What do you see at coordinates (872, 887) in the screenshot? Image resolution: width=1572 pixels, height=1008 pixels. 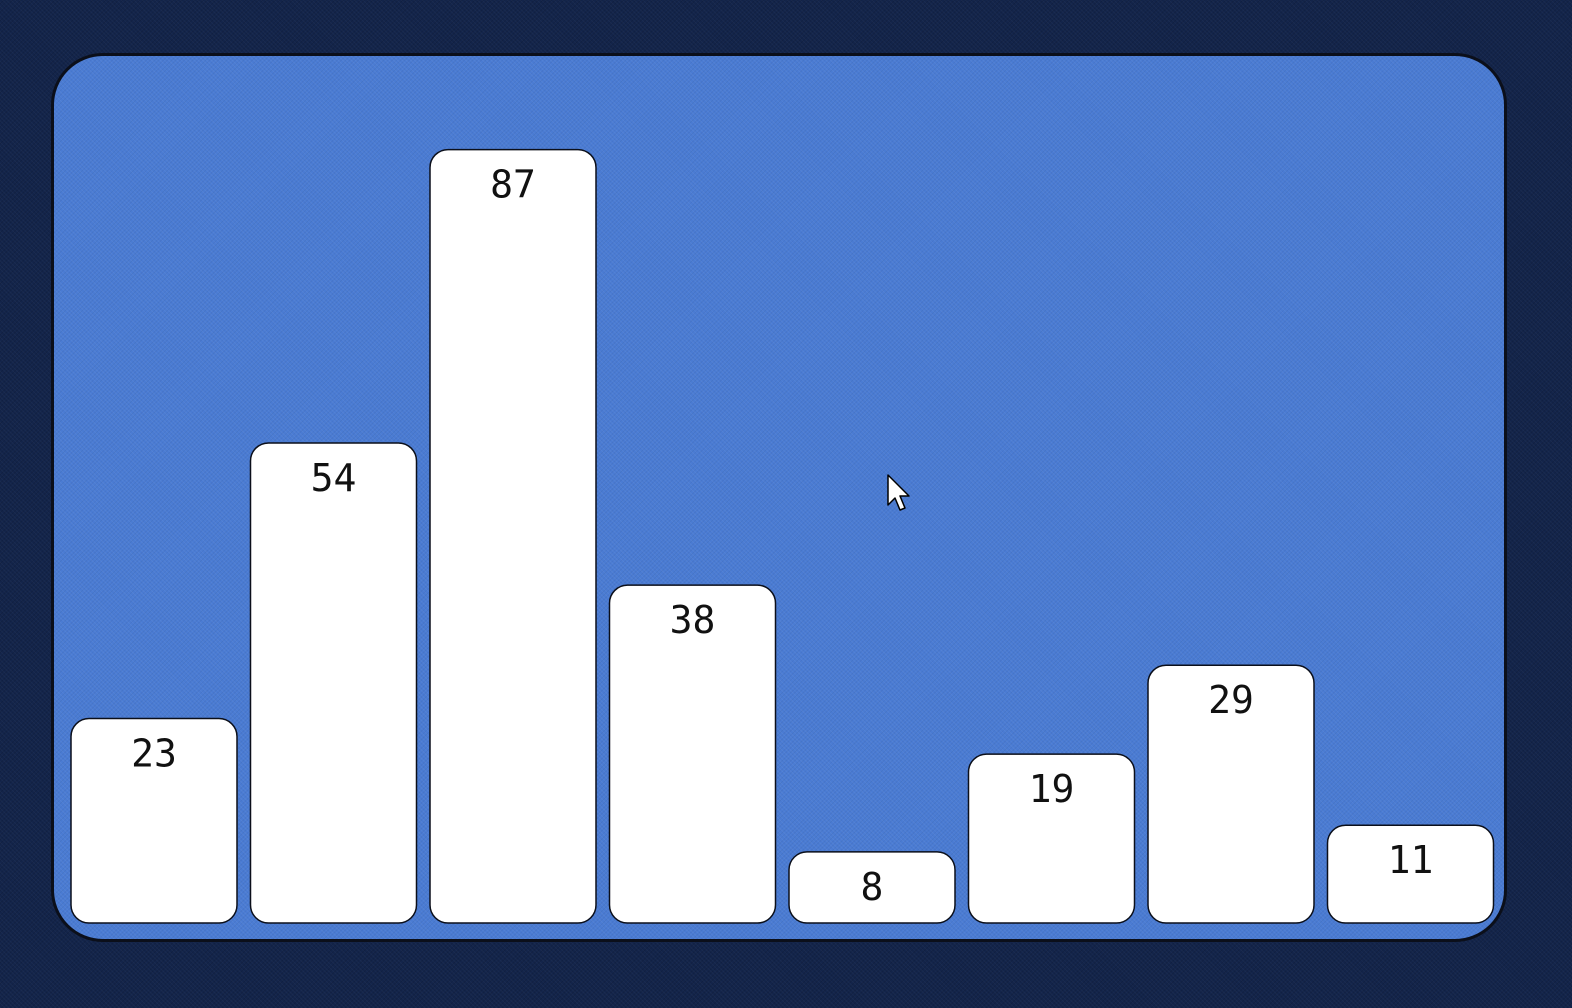 I see `bar-value-label: 8` at bounding box center [872, 887].